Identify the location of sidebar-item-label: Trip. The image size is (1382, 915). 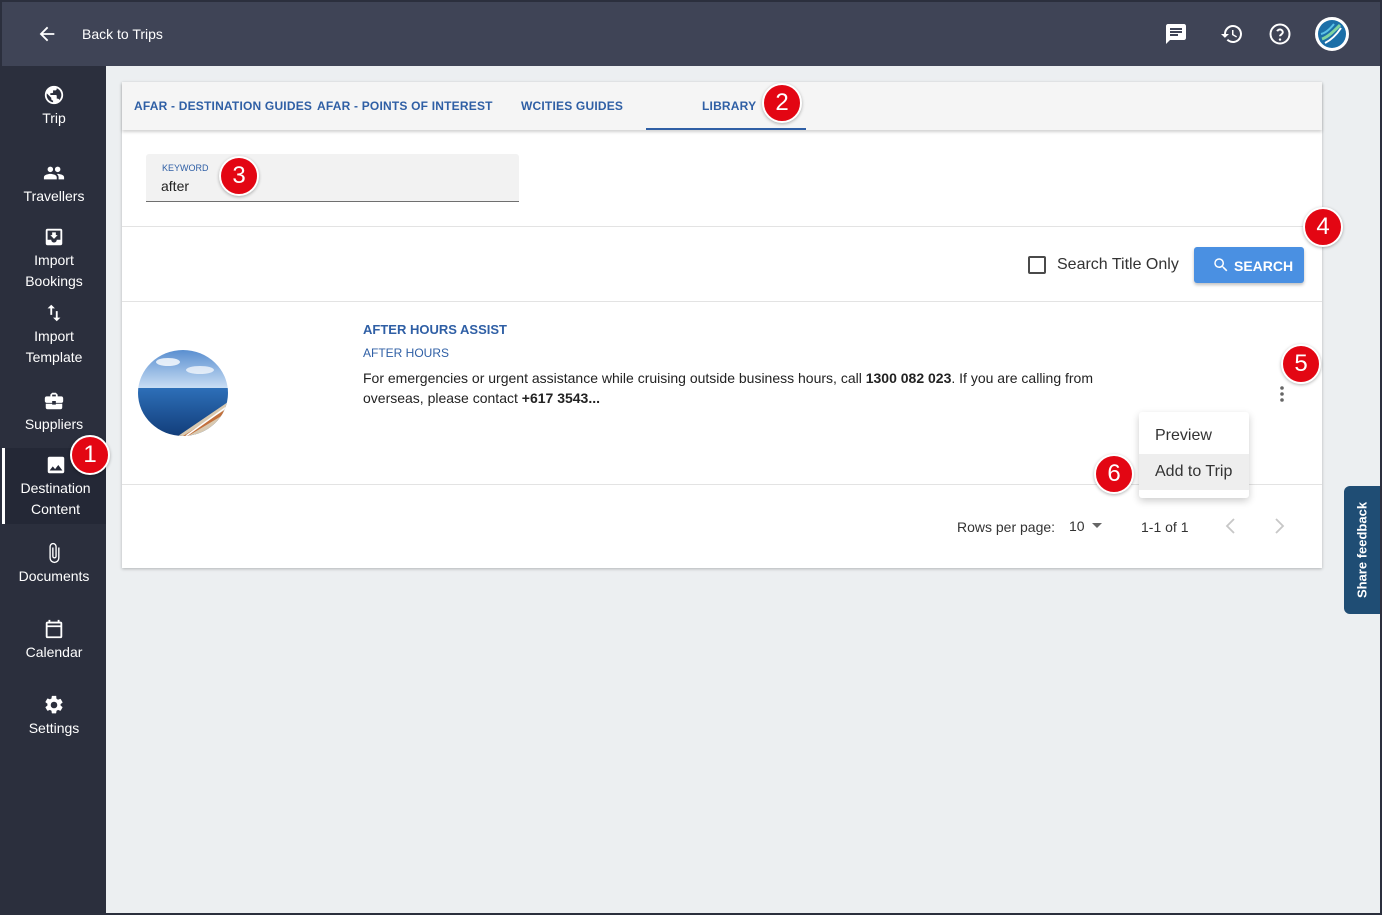
(54, 118).